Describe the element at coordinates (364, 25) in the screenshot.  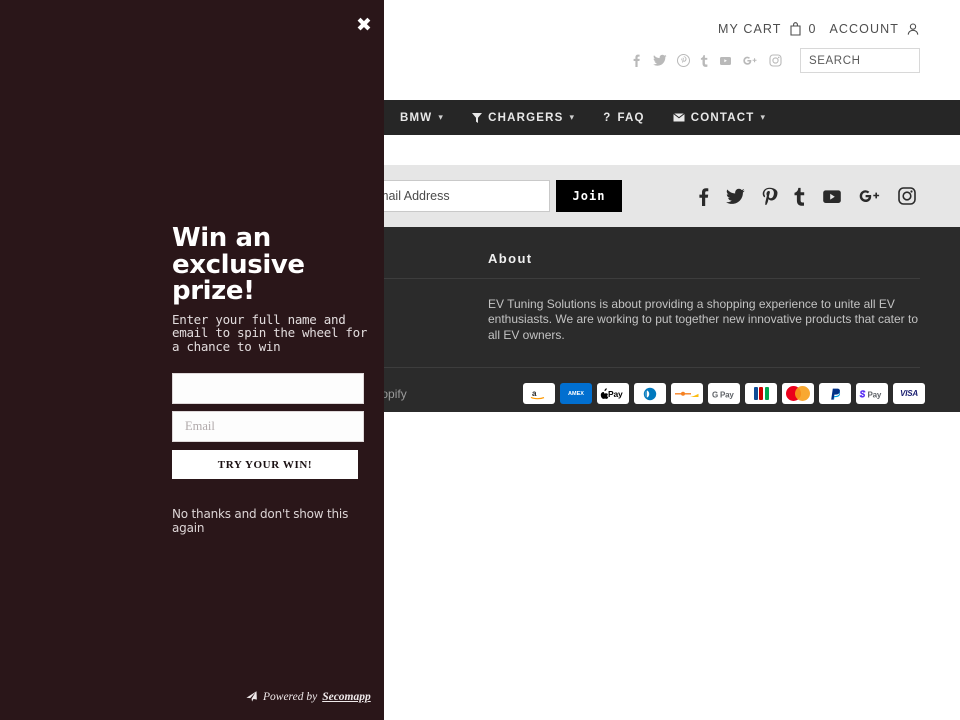
I see `close-icon: ✖` at that location.